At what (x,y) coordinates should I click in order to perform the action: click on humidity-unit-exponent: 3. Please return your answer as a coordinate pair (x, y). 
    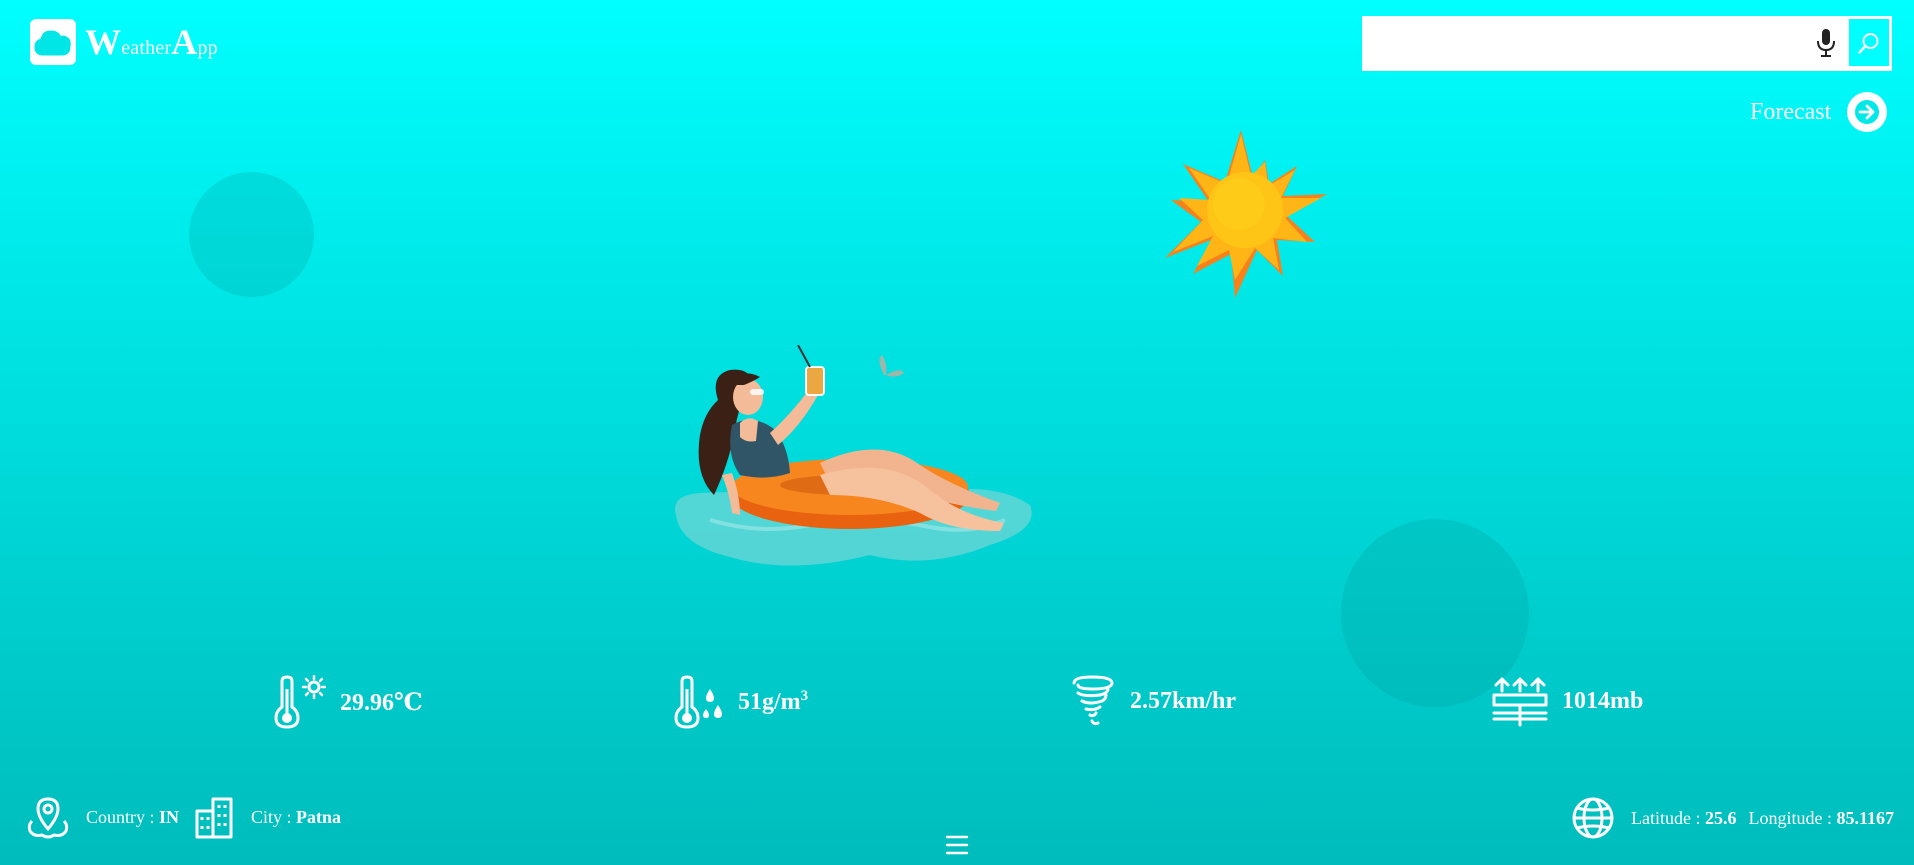
    Looking at the image, I should click on (804, 696).